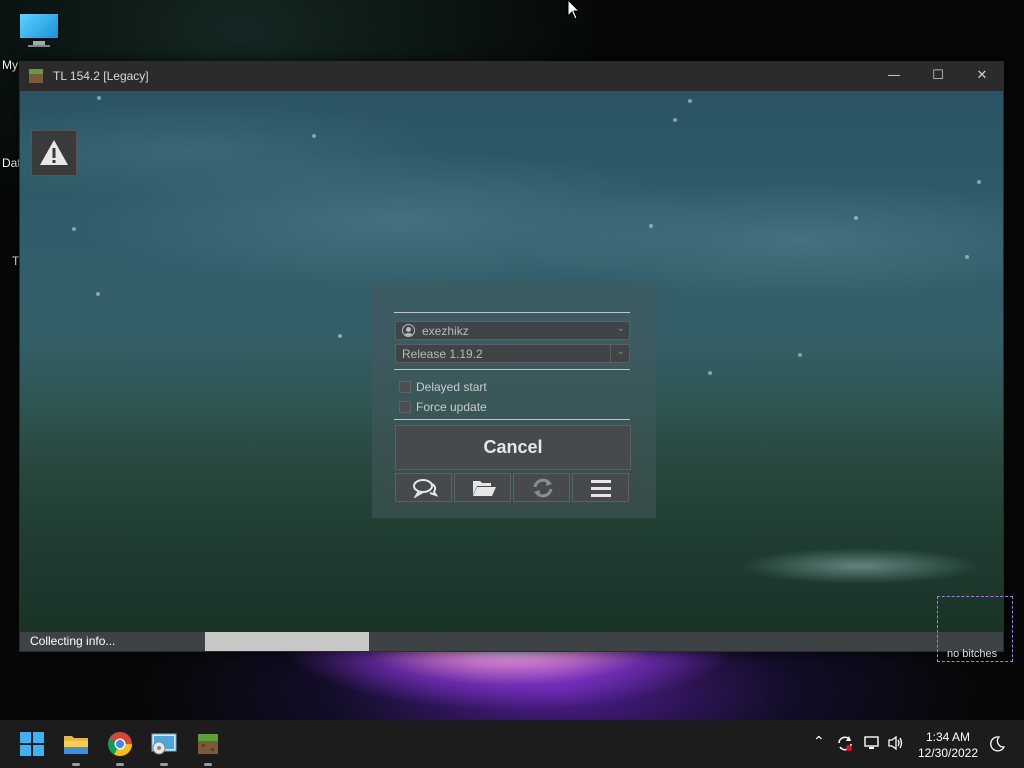 The height and width of the screenshot is (768, 1024). Describe the element at coordinates (164, 744) in the screenshot. I see `control-panel-icon` at that location.